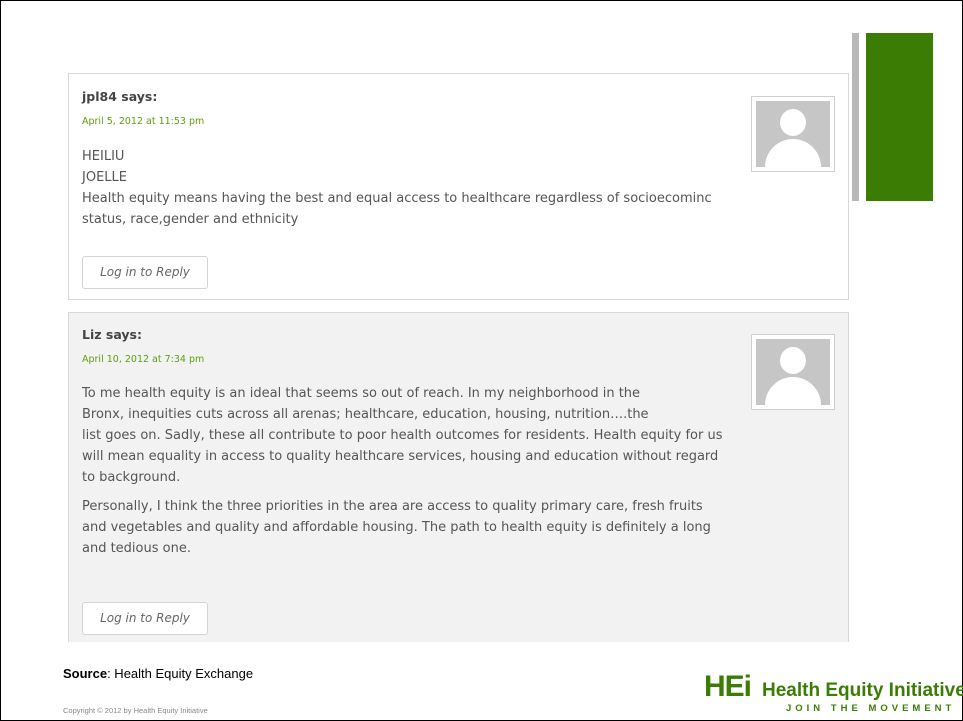 The height and width of the screenshot is (721, 963). Describe the element at coordinates (136, 548) in the screenshot. I see `comment-line: and tedious one.` at that location.